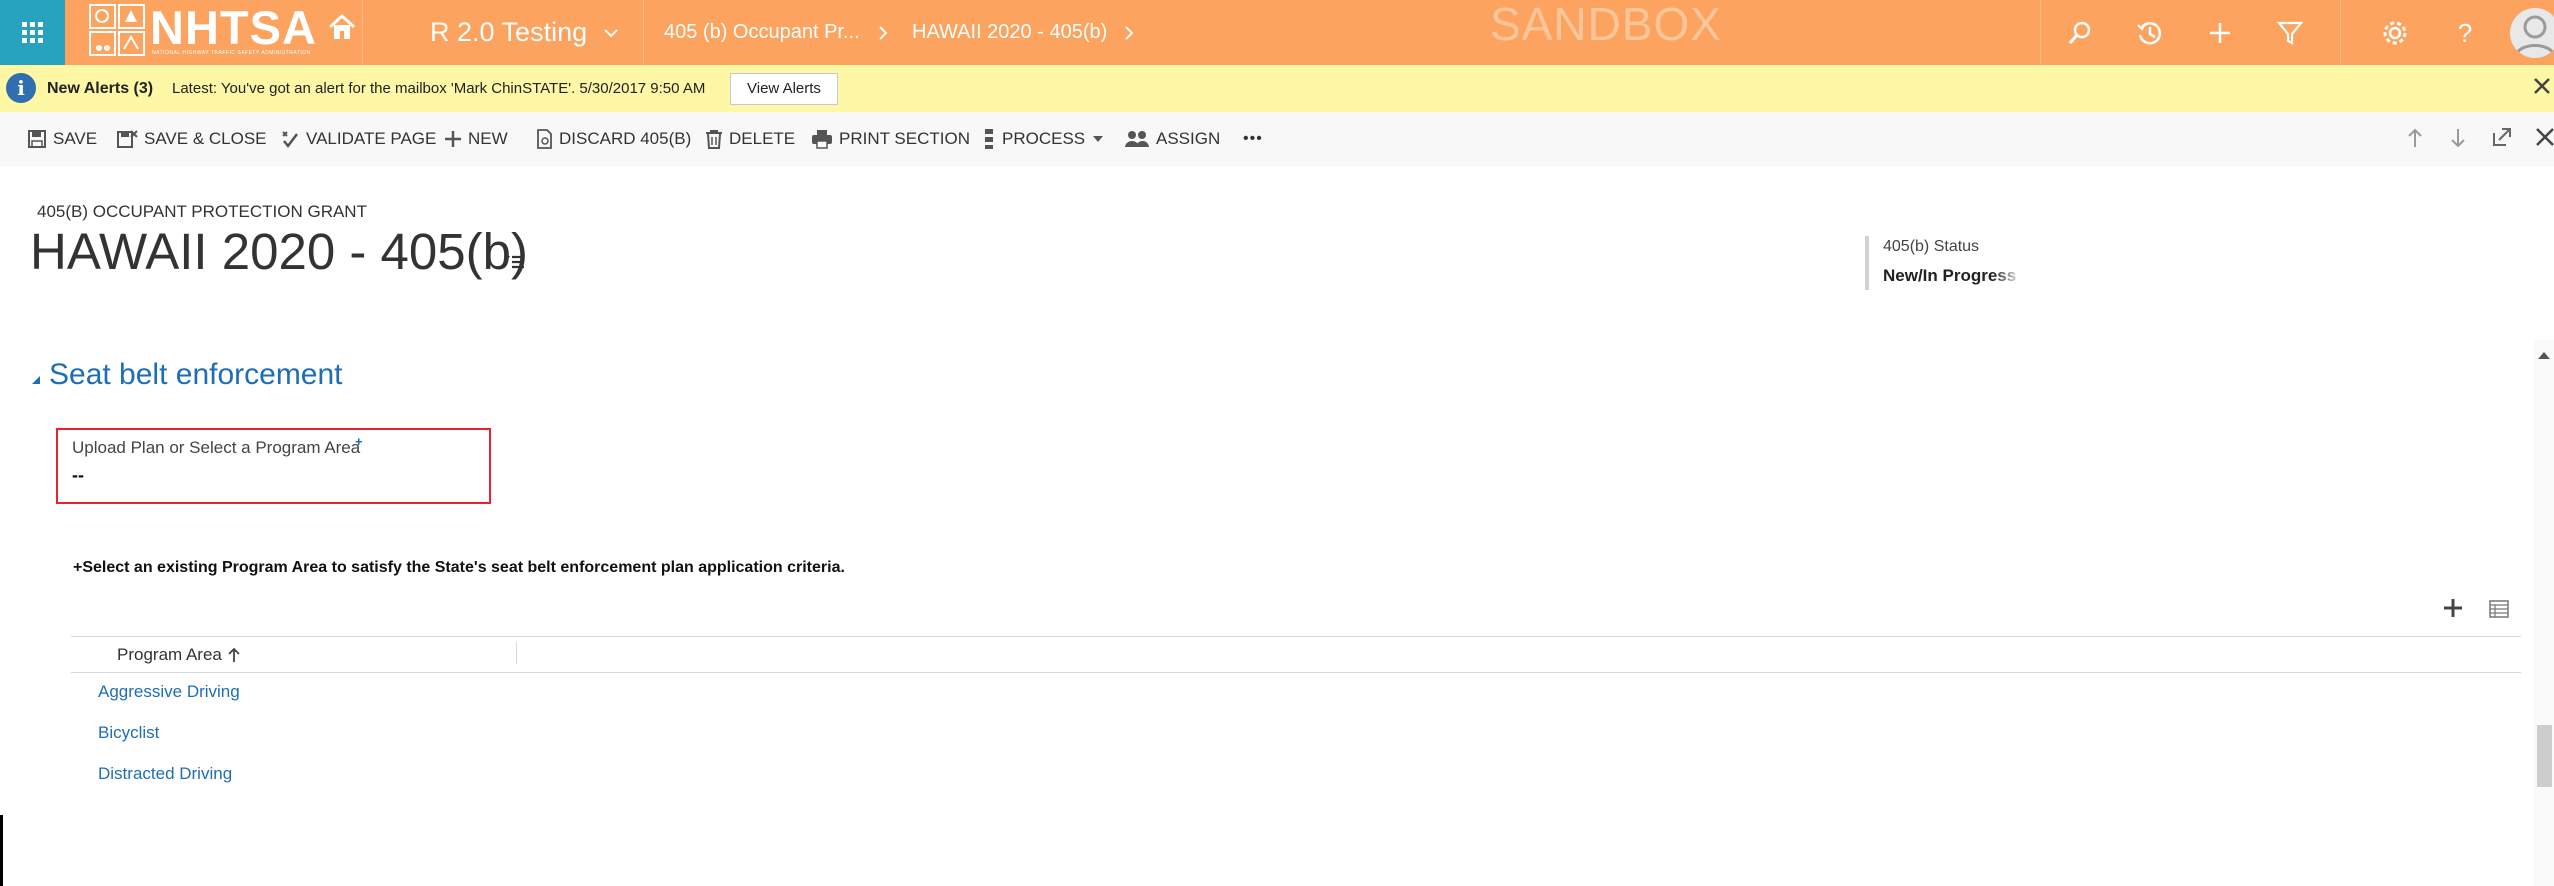  Describe the element at coordinates (989, 139) in the screenshot. I see `process-icon` at that location.